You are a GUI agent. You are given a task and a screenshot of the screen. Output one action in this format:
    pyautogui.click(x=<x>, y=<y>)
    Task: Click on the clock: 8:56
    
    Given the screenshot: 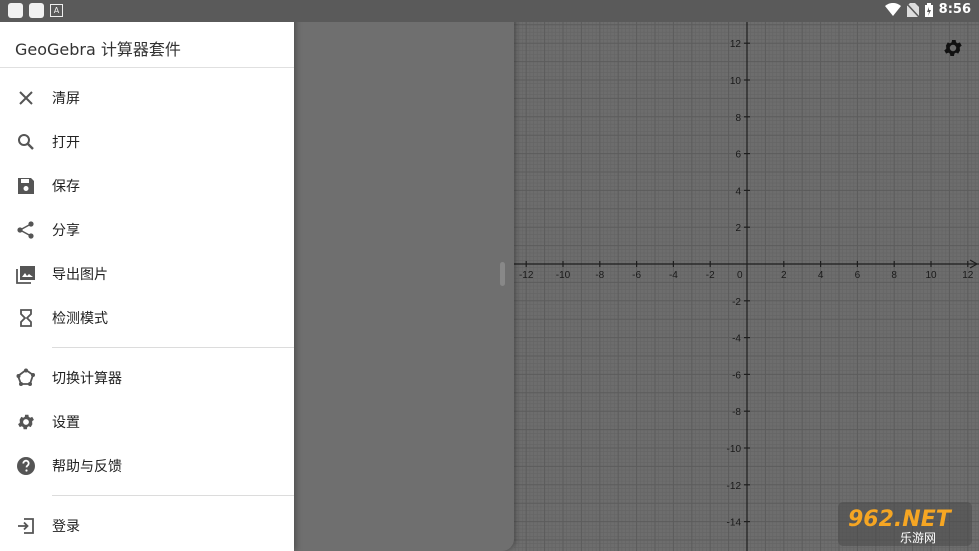 What is the action you would take?
    pyautogui.click(x=954, y=9)
    